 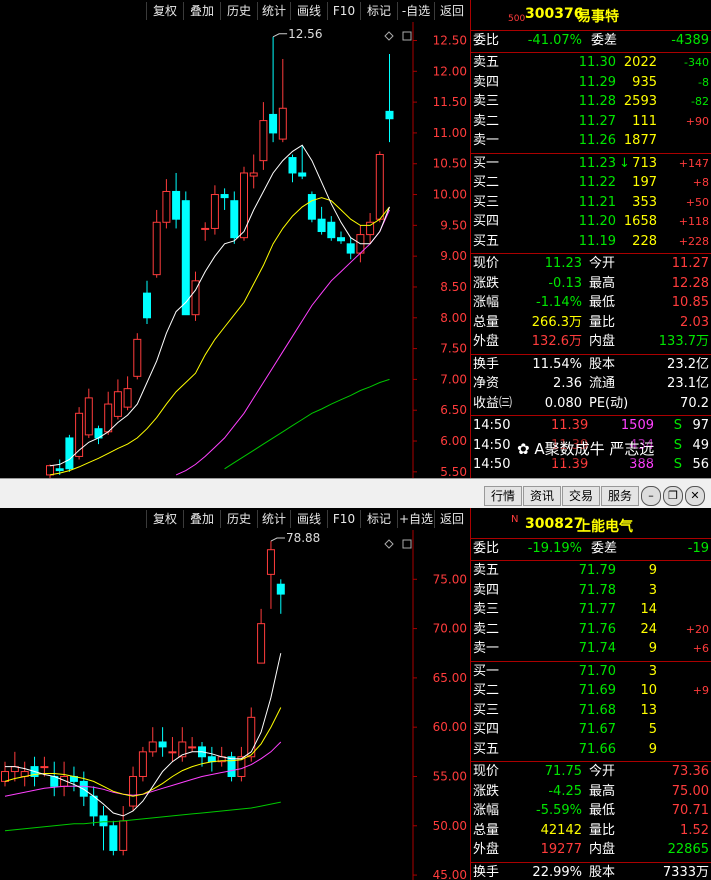 What do you see at coordinates (688, 364) in the screenshot?
I see `info-value: 23.2亿` at bounding box center [688, 364].